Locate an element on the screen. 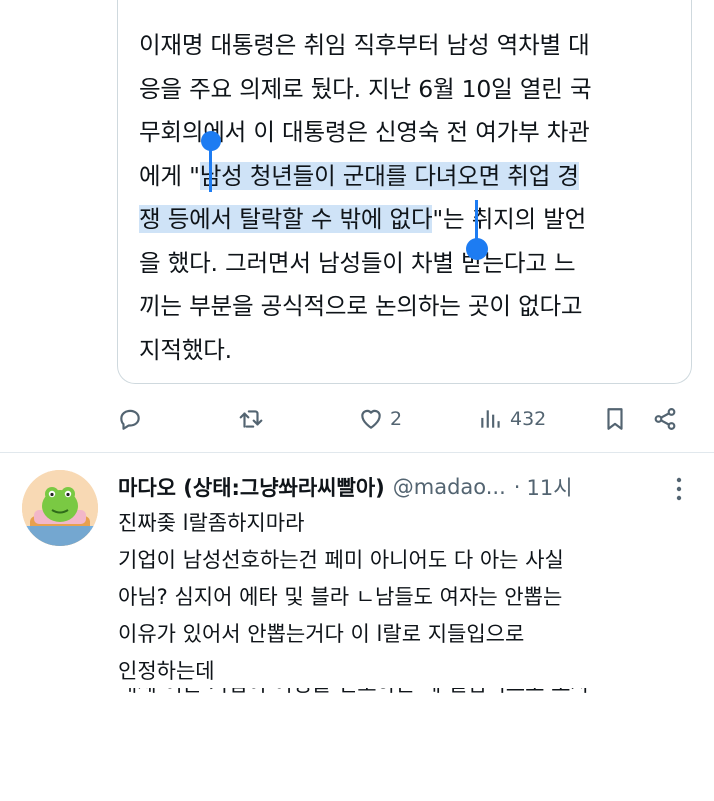  heart-icon is located at coordinates (371, 419).